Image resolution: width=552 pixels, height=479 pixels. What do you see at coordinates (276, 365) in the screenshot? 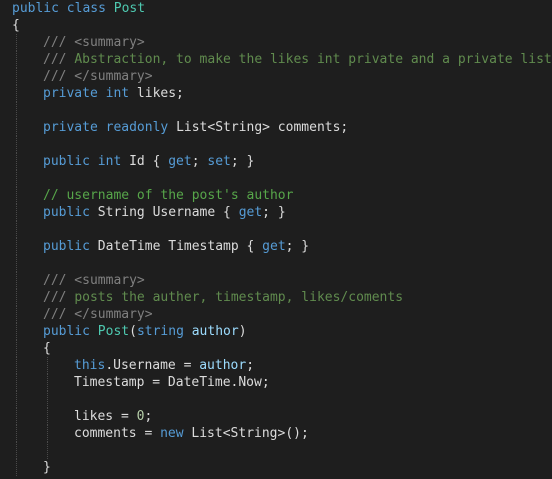
I see `code-line: this.Username = author;` at bounding box center [276, 365].